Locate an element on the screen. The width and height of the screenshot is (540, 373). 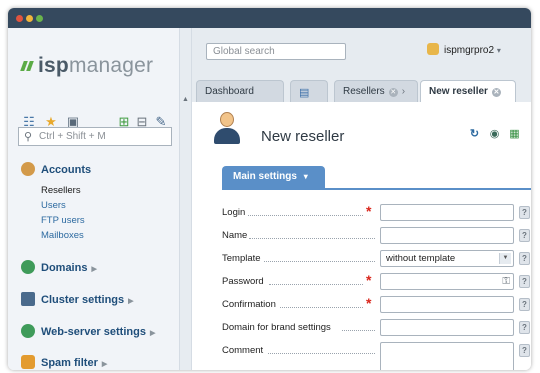
confirmation-input is located at coordinates (447, 304).